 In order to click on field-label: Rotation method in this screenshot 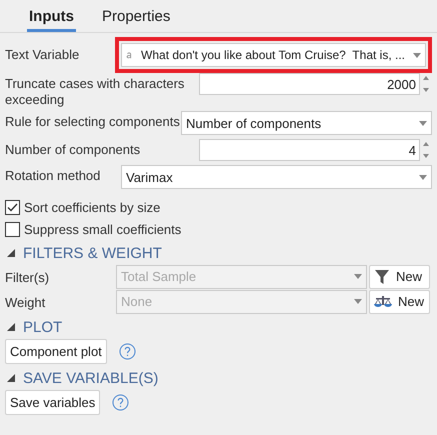, I will do `click(53, 175)`.